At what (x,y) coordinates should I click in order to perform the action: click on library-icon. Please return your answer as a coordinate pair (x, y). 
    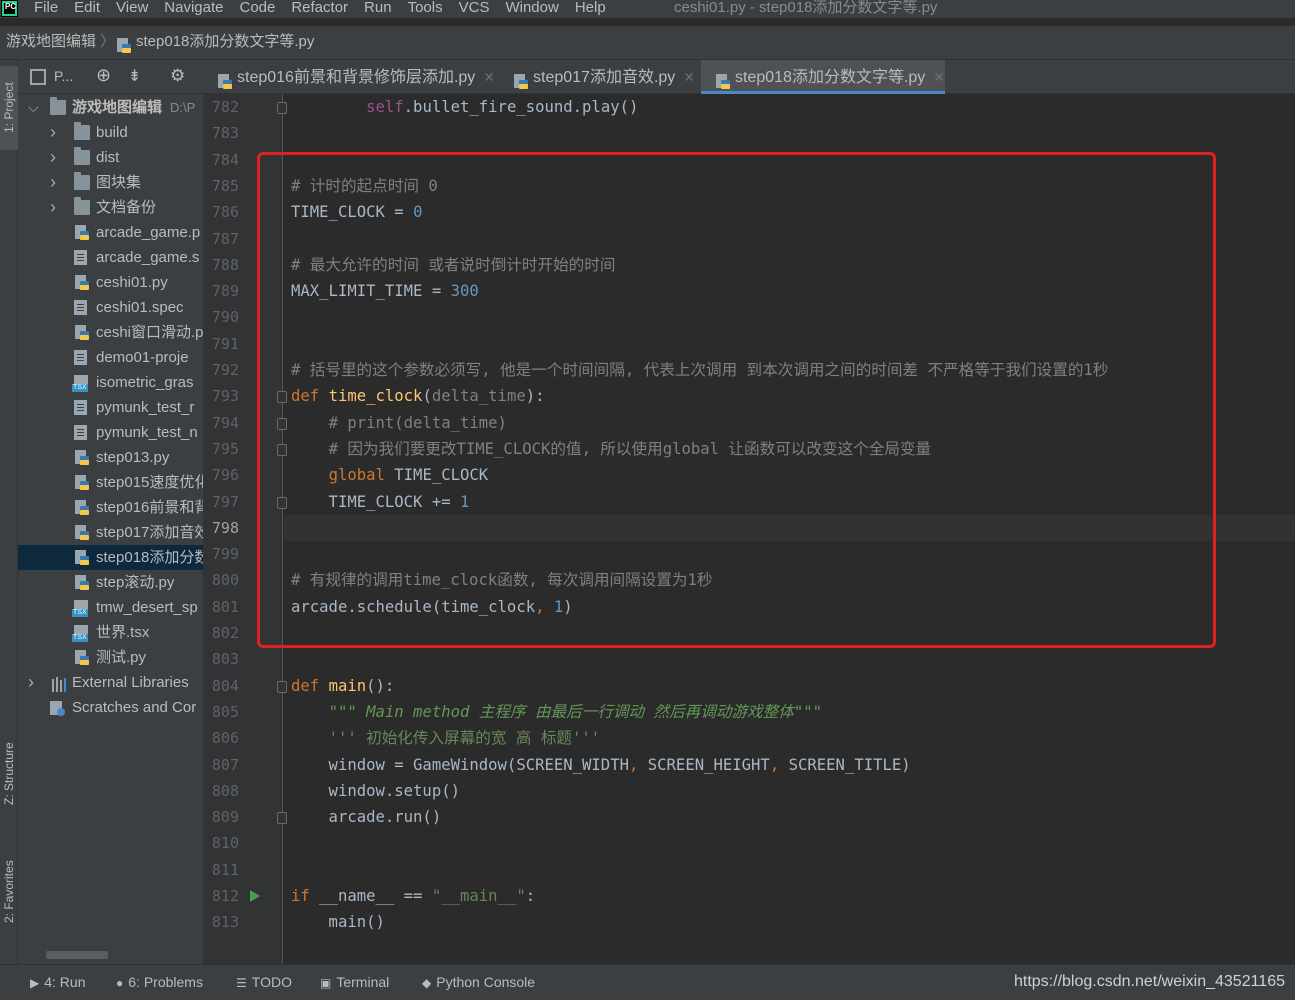
    Looking at the image, I should click on (58, 683).